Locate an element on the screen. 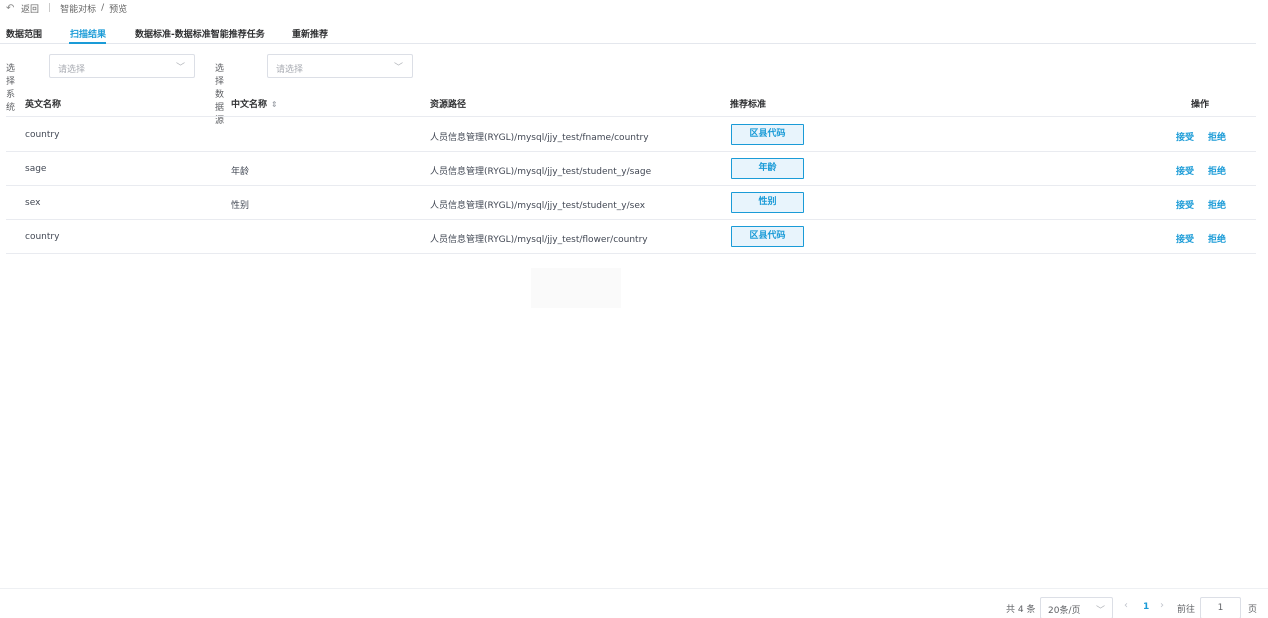  page-size-value: 20条/页 is located at coordinates (1064, 611).